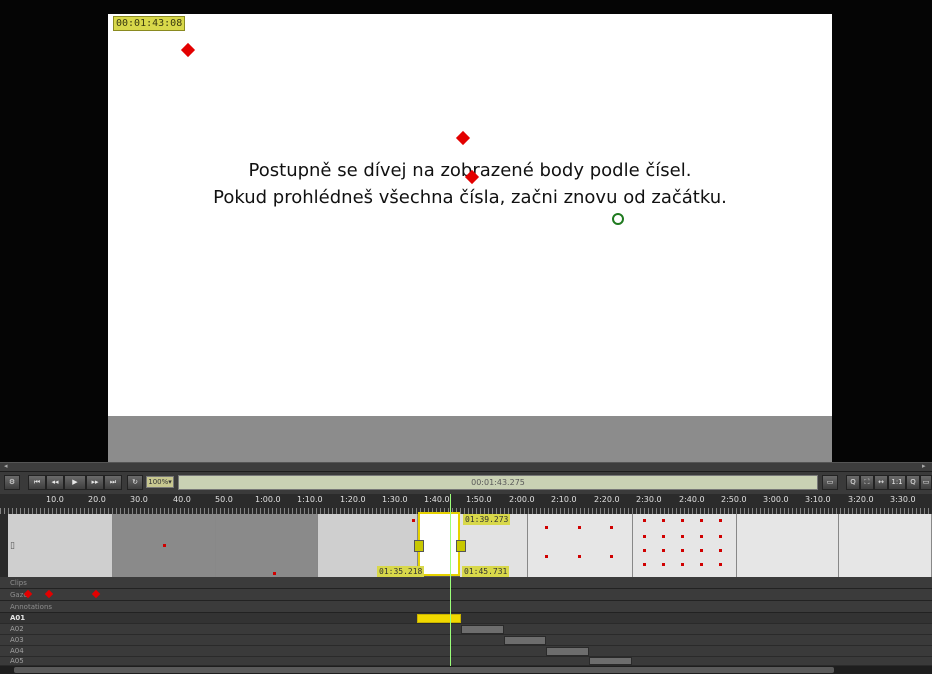 This screenshot has height=674, width=932. What do you see at coordinates (353, 499) in the screenshot?
I see `ruler-tick-label: 1:20.0` at bounding box center [353, 499].